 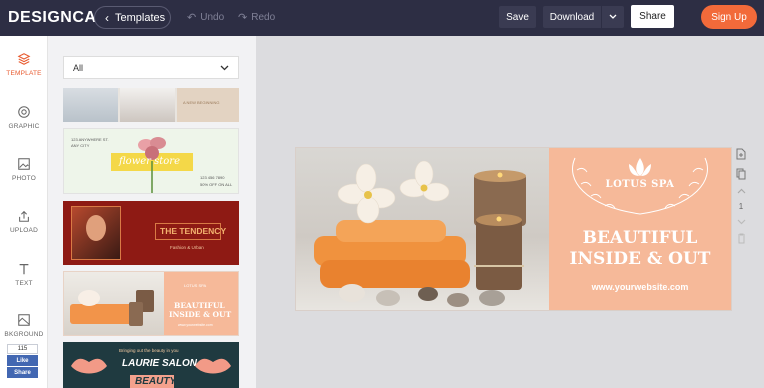 I want to click on facebook-like-button: Like, so click(x=22, y=360).